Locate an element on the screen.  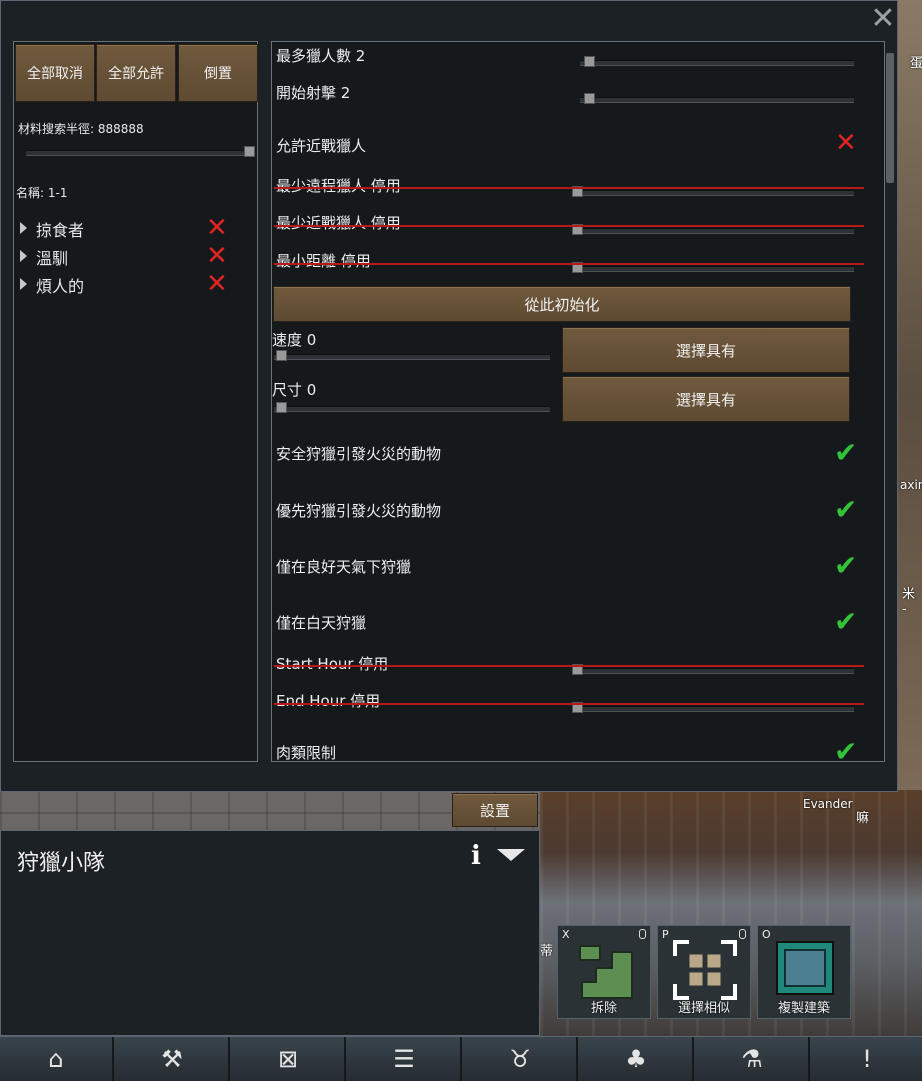
select-similar-icon is located at coordinates (705, 970).